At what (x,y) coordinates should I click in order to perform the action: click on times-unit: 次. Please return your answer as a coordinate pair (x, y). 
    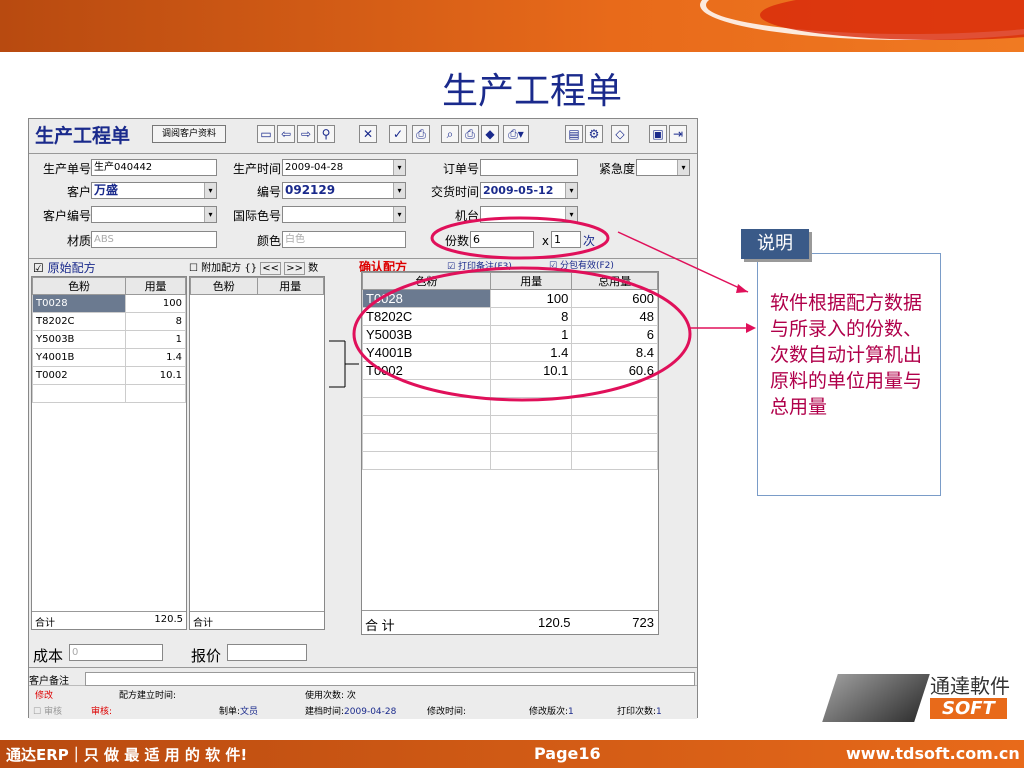
    Looking at the image, I should click on (589, 241).